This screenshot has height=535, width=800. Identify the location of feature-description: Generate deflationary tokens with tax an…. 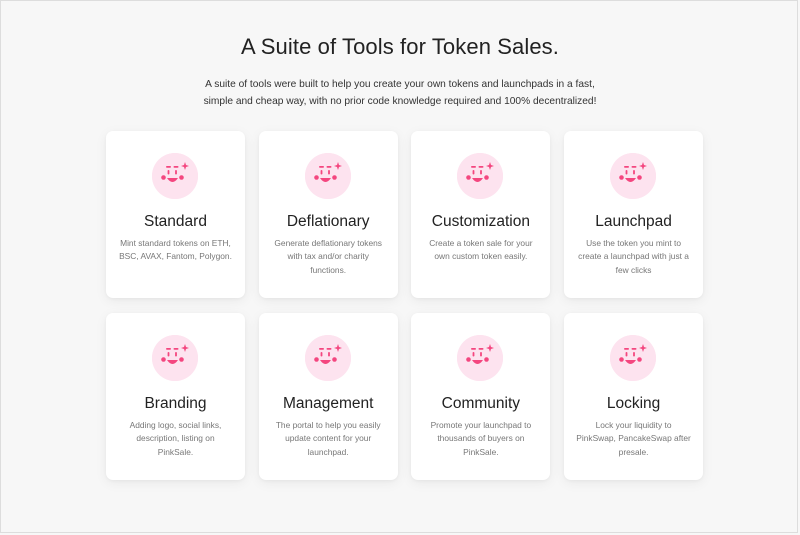
(328, 256).